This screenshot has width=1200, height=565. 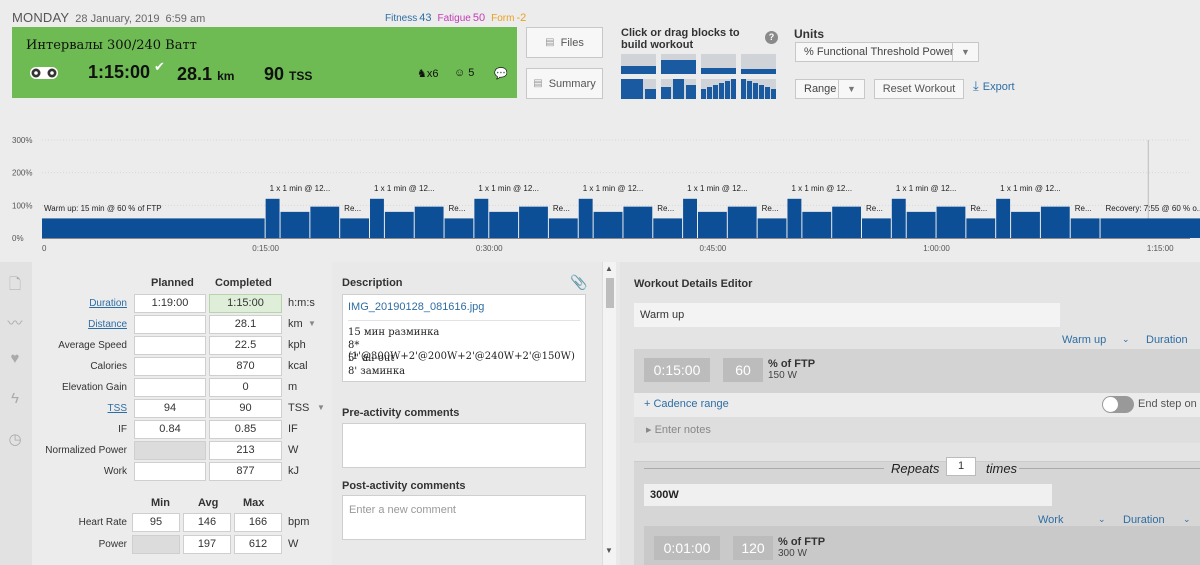 I want to click on step-watts: 150 W, so click(x=782, y=375).